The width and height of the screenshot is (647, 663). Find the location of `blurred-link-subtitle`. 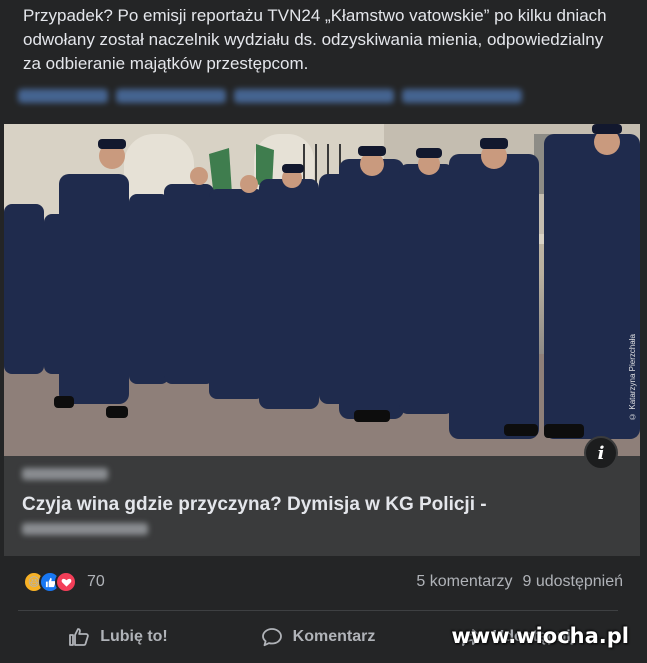

blurred-link-subtitle is located at coordinates (85, 529).